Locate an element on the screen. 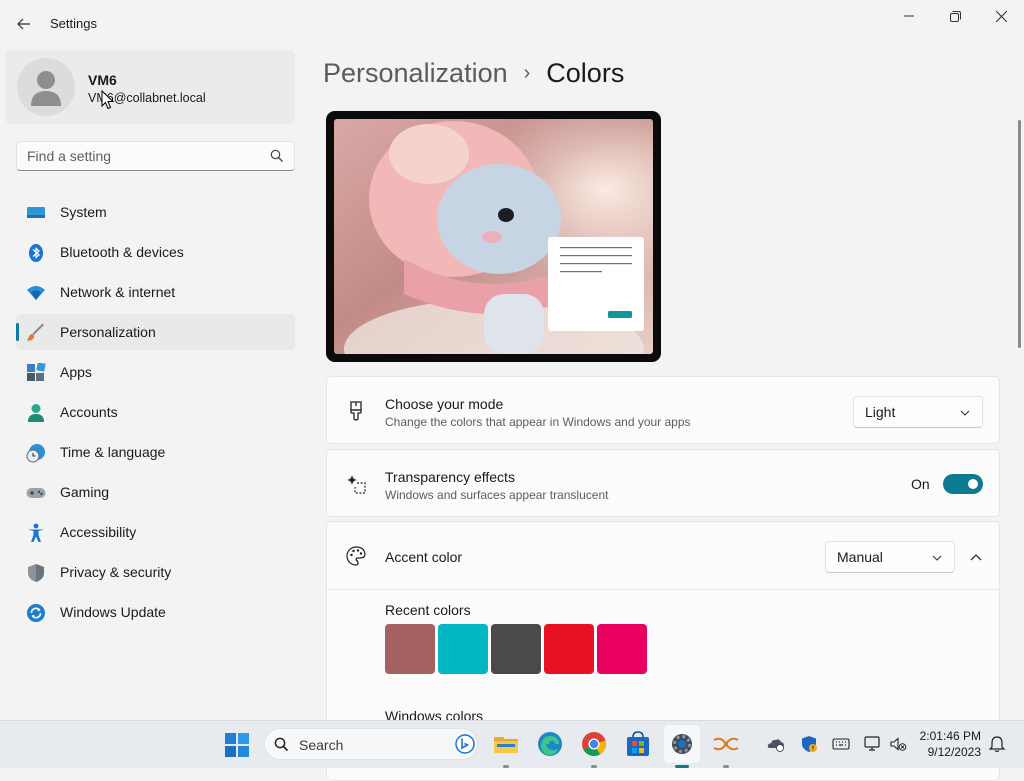 This screenshot has width=1024, height=781. accent-dropdown-value: Manual is located at coordinates (860, 557).